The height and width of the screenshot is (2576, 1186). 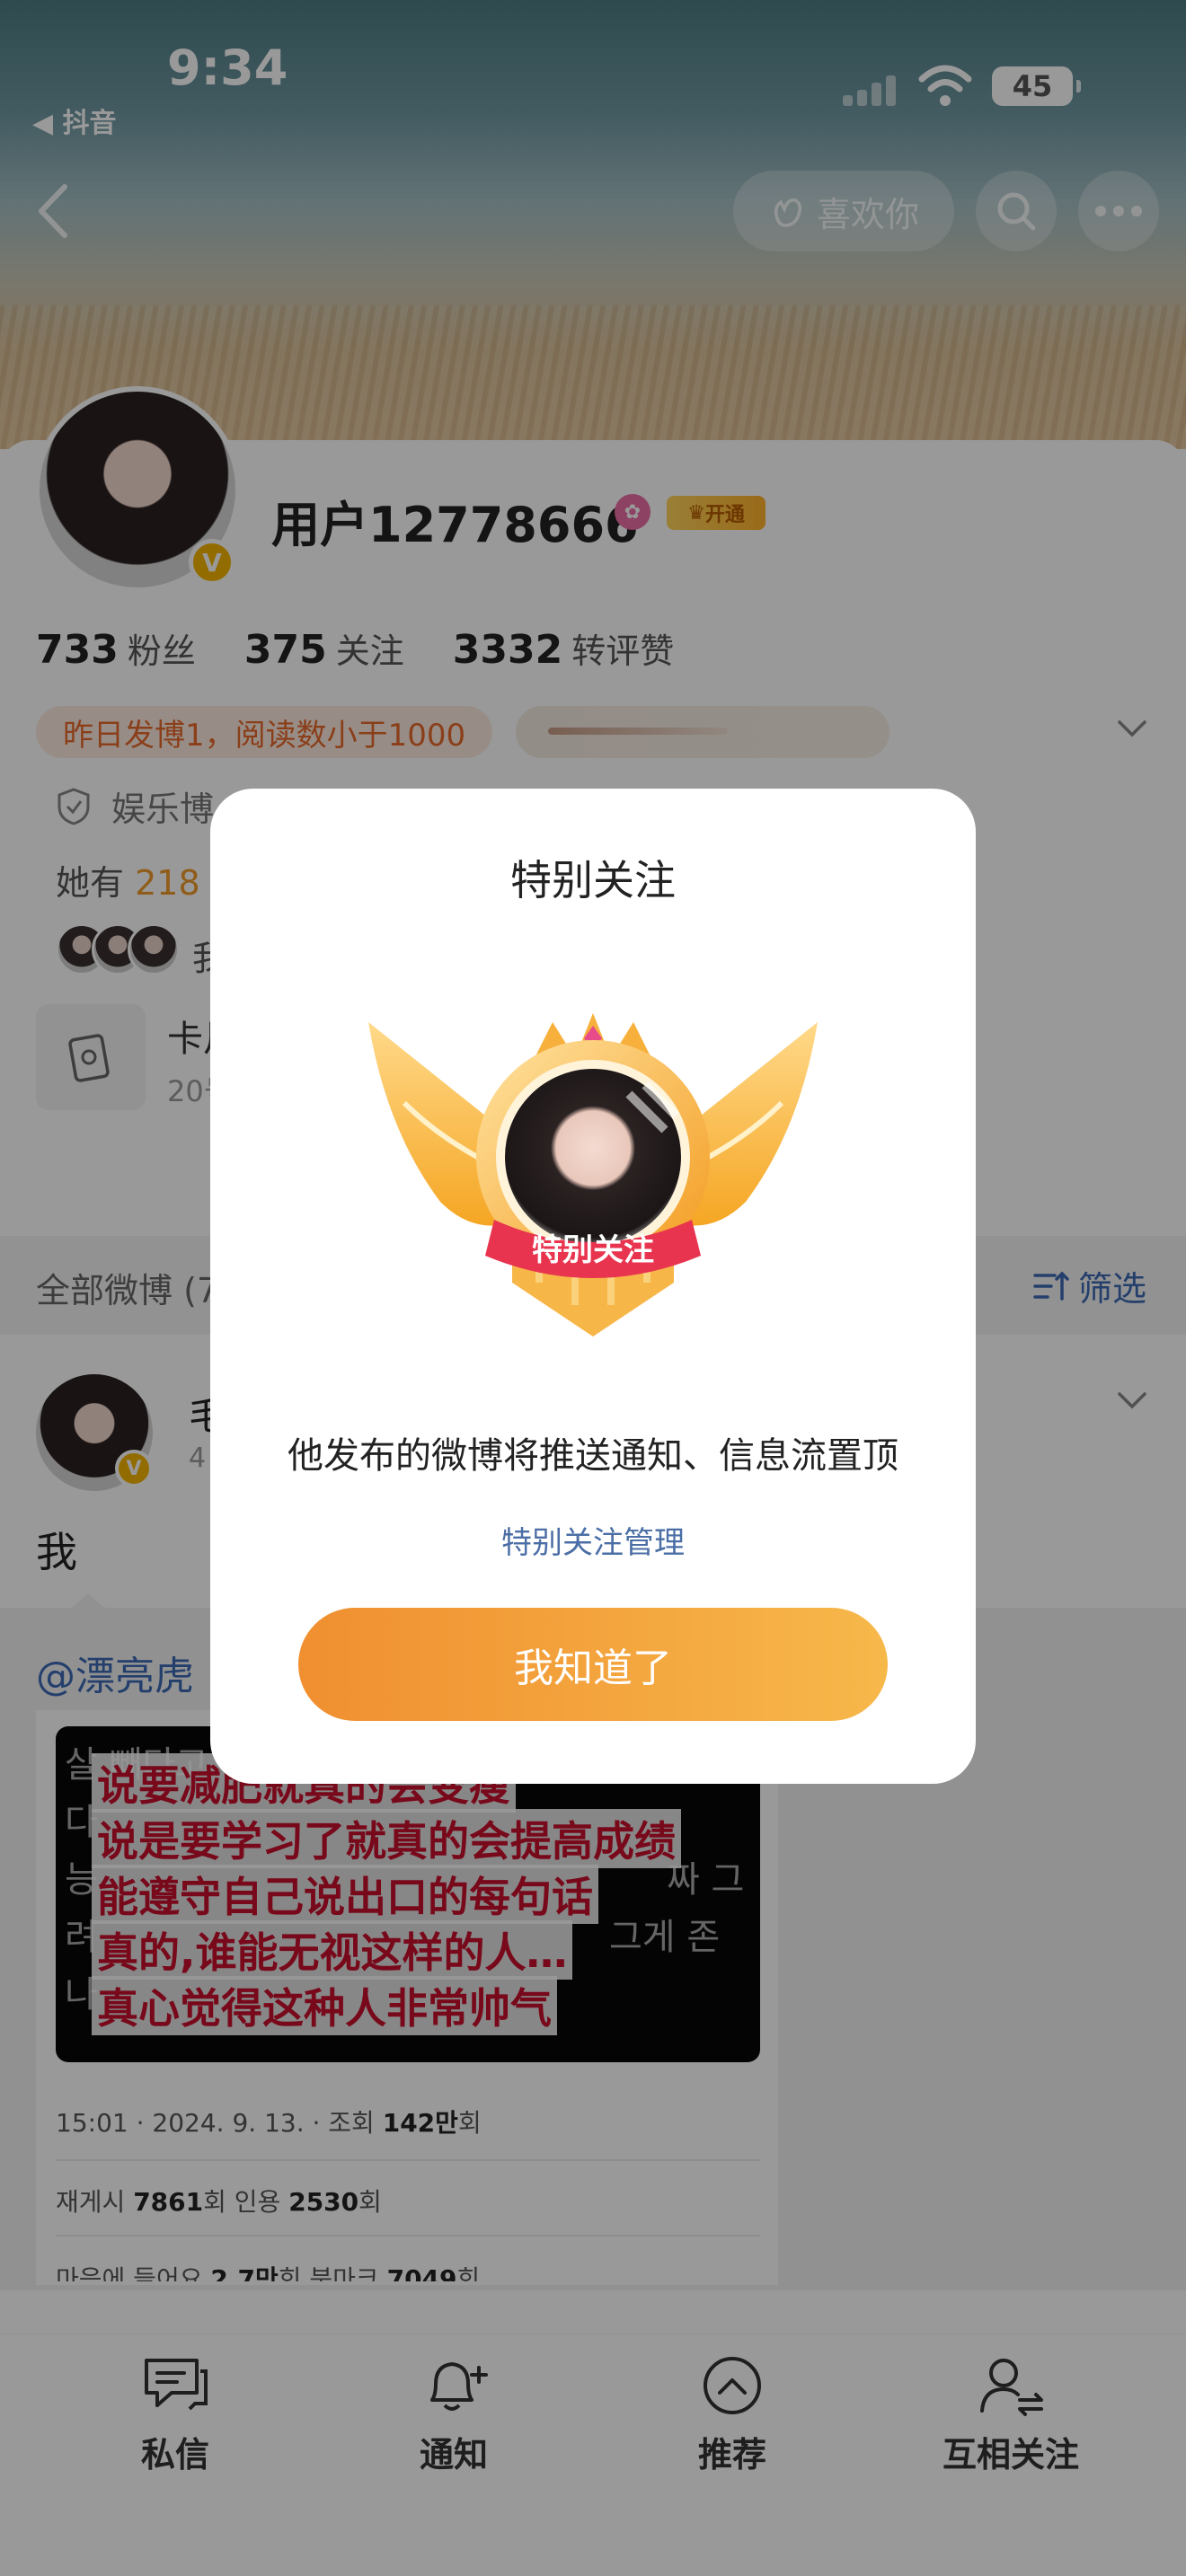 I want to click on confirm-button: 我知道了, so click(x=593, y=1664).